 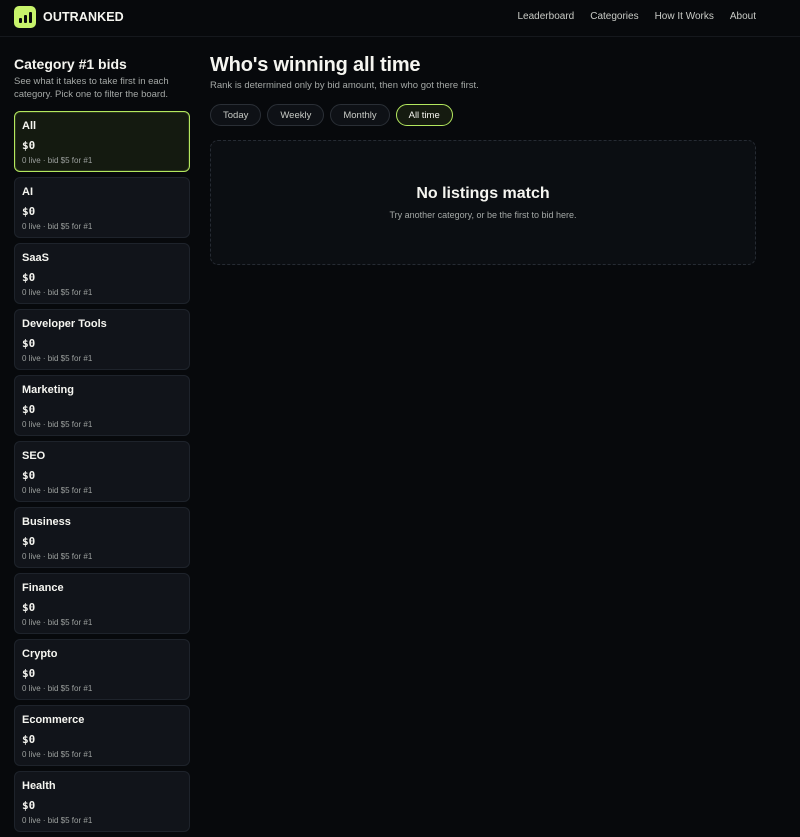 I want to click on sidebar-title: Category #1 bids, so click(x=70, y=64).